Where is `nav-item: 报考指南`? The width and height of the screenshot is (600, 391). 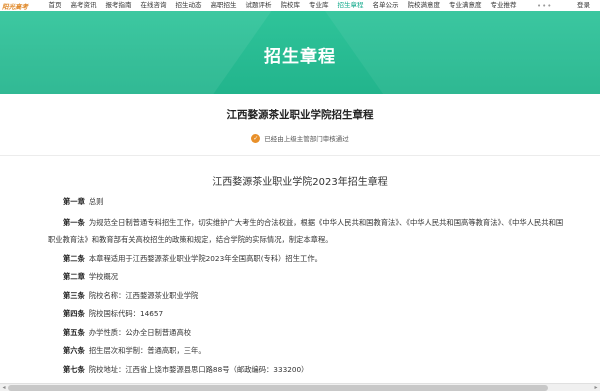
nav-item: 报考指南 is located at coordinates (118, 5).